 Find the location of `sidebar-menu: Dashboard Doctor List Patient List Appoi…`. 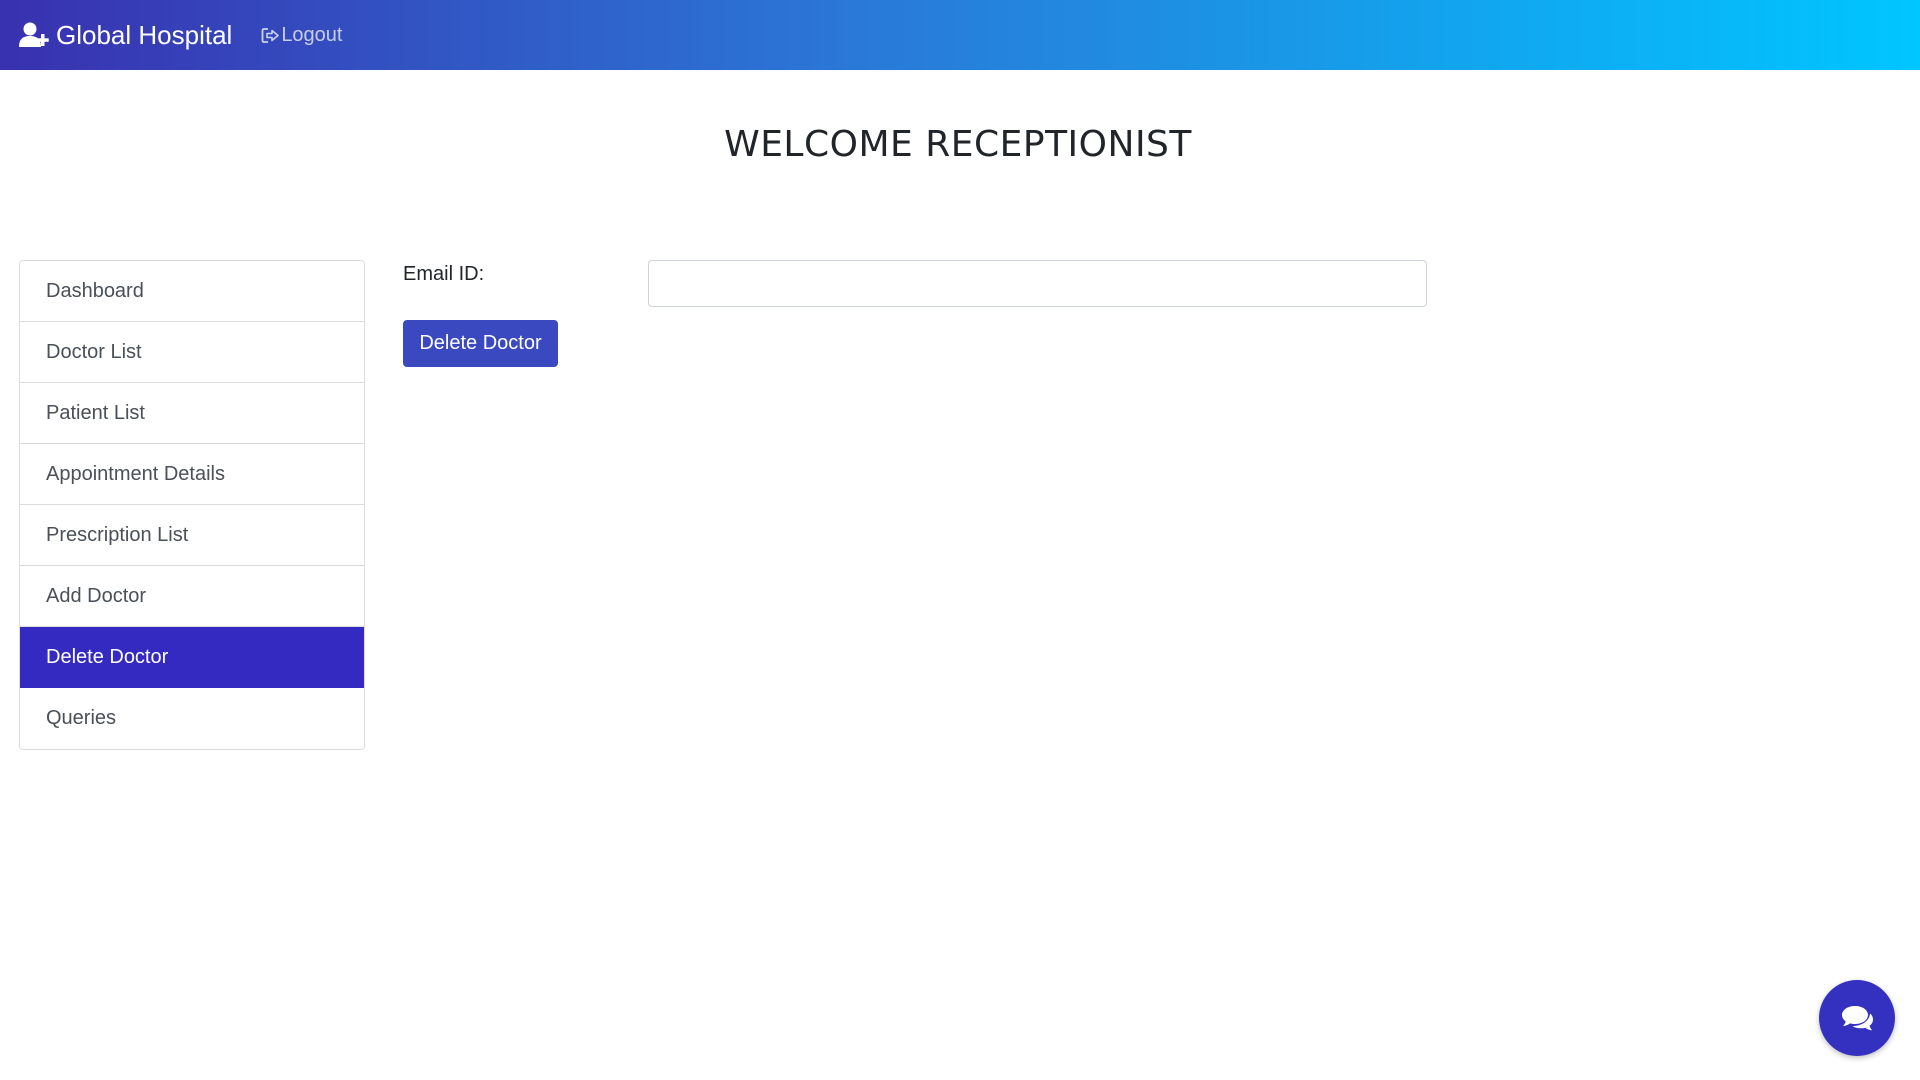

sidebar-menu: Dashboard Doctor List Patient List Appoi… is located at coordinates (192, 505).